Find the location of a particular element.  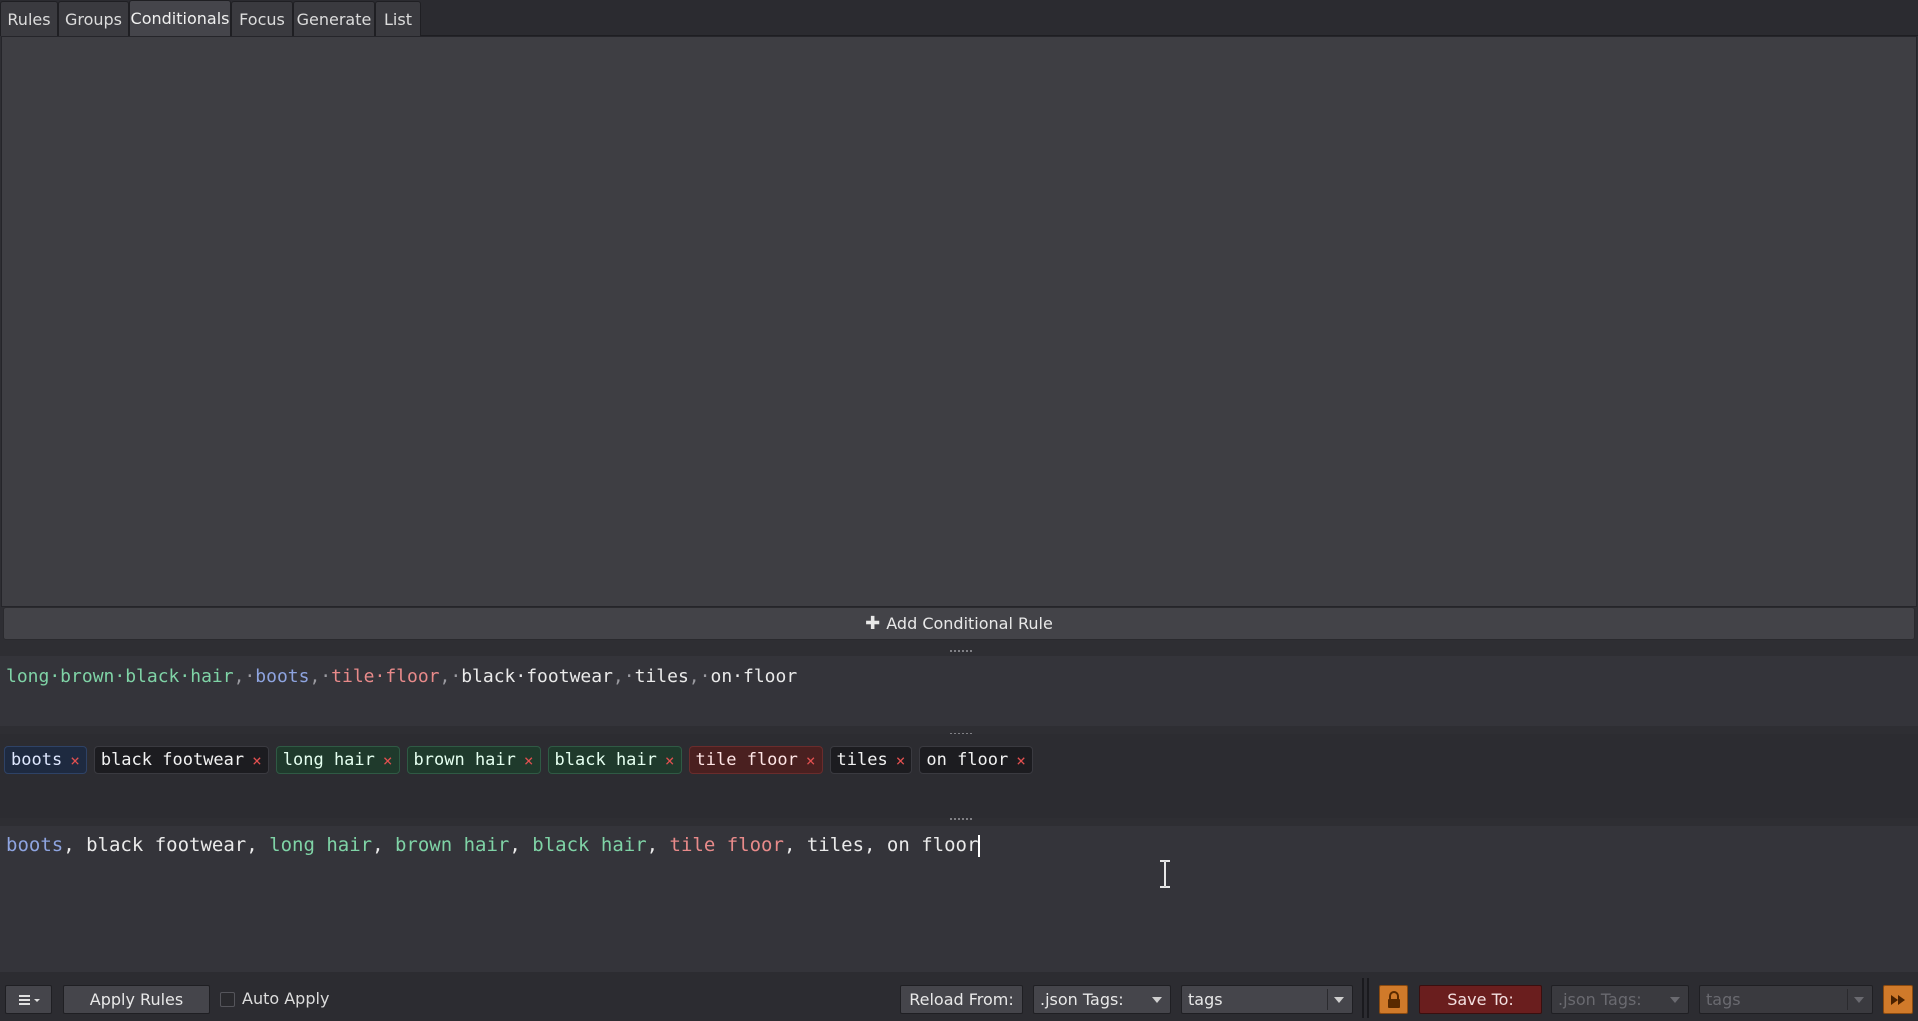

tag-chip-label: brown hair is located at coordinates (464, 760).